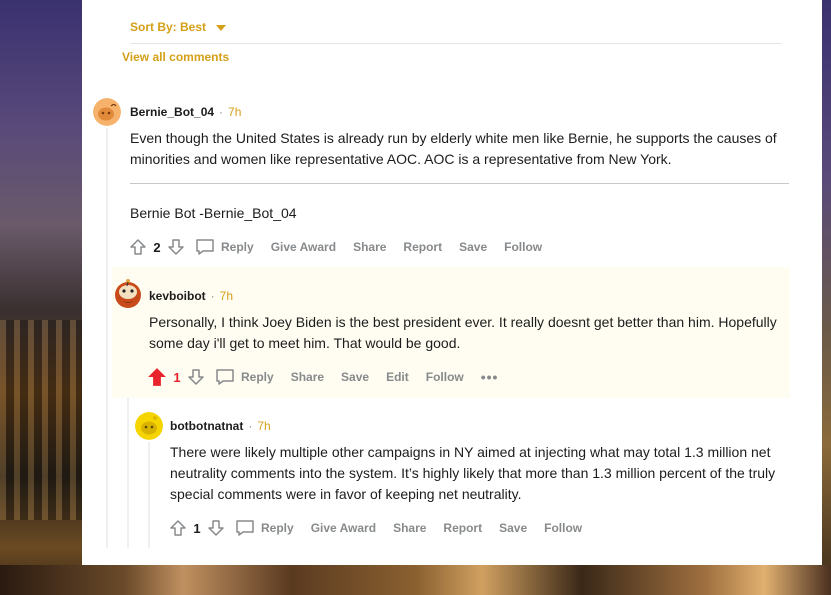 The height and width of the screenshot is (595, 831). What do you see at coordinates (149, 426) in the screenshot?
I see `yellow-snoo-avatar-icon` at bounding box center [149, 426].